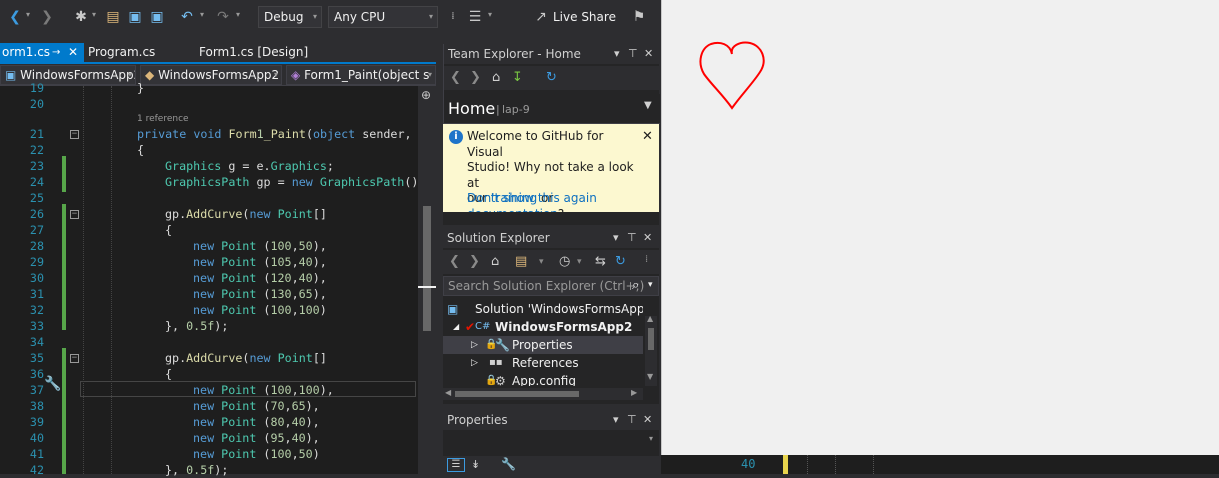 The width and height of the screenshot is (1219, 478). What do you see at coordinates (543, 379) in the screenshot?
I see `tree-item-appconfig: 🔒 ⚙ App.config` at bounding box center [543, 379].